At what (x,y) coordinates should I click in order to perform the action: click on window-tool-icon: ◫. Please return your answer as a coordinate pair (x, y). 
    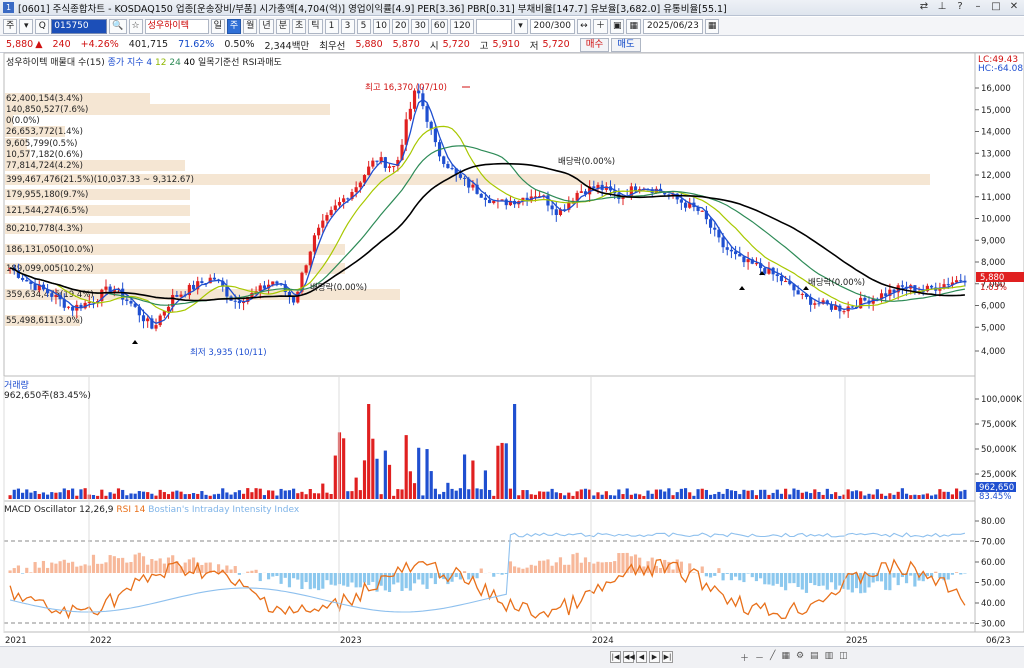
    Looking at the image, I should click on (843, 657).